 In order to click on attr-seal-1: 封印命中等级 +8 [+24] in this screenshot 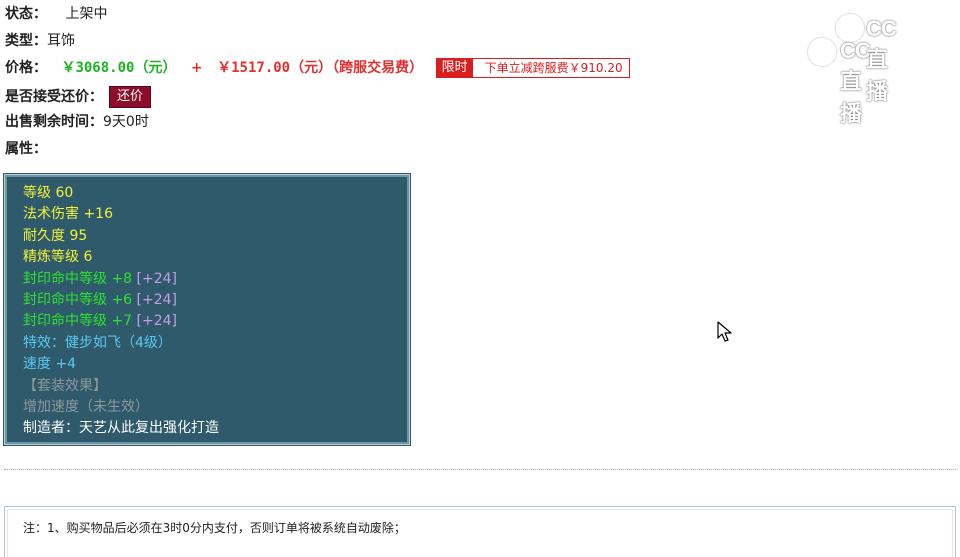, I will do `click(121, 279)`.